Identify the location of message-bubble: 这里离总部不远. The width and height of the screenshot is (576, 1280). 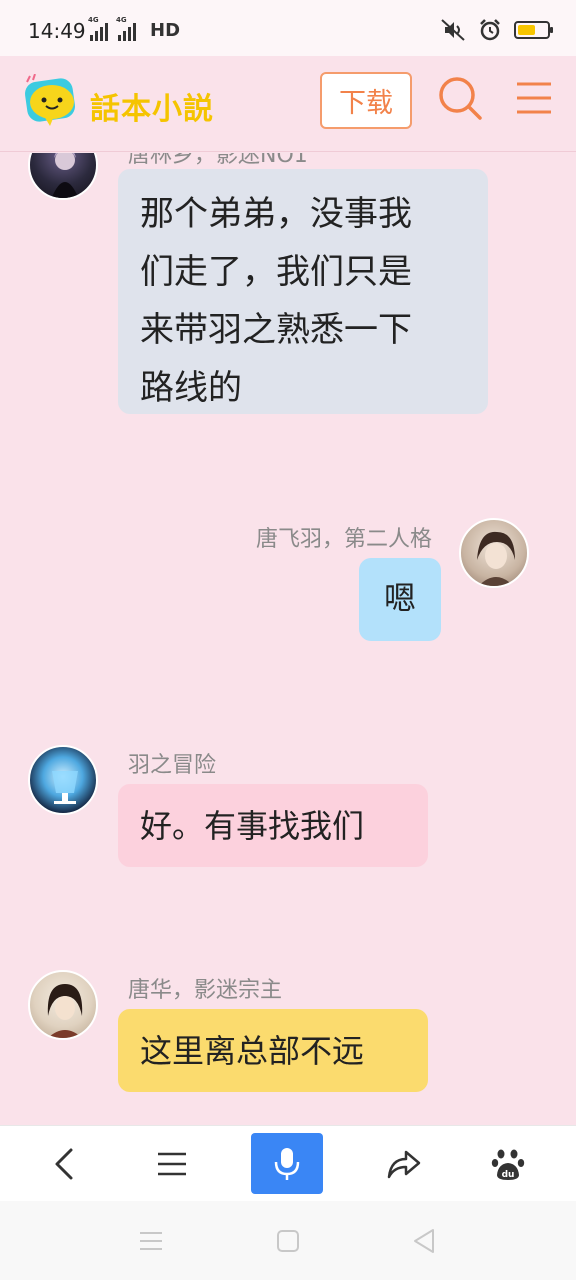
(273, 1050).